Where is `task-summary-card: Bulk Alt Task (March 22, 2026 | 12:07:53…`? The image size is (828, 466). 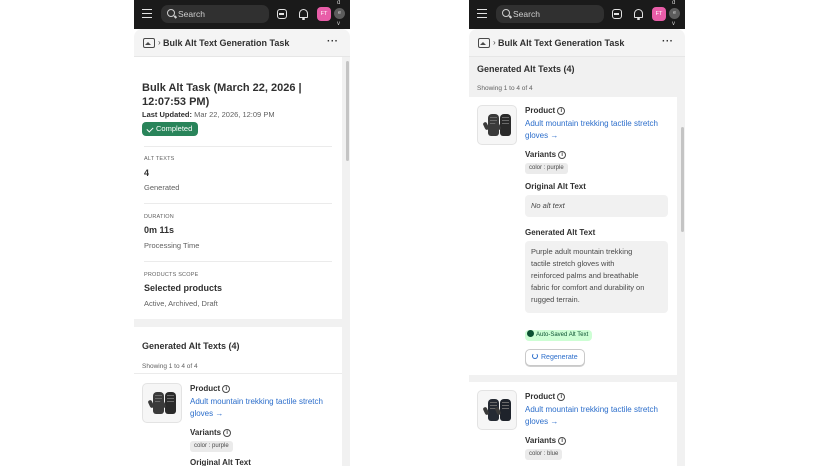 task-summary-card: Bulk Alt Task (March 22, 2026 | 12:07:53… is located at coordinates (238, 188).